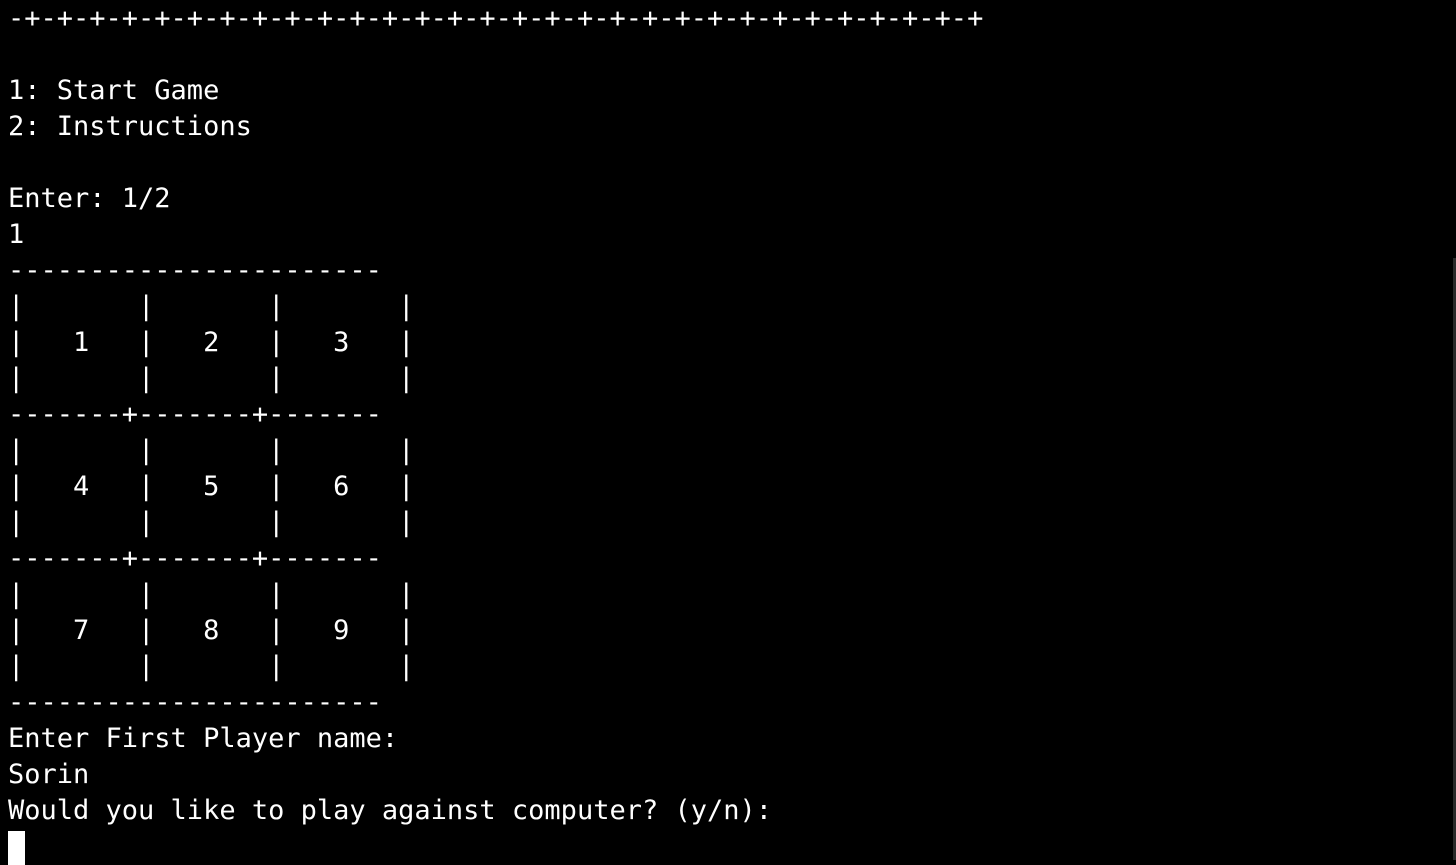 The width and height of the screenshot is (1456, 865). Describe the element at coordinates (114, 90) in the screenshot. I see `menu-option-start-game: 1: Start Game` at that location.